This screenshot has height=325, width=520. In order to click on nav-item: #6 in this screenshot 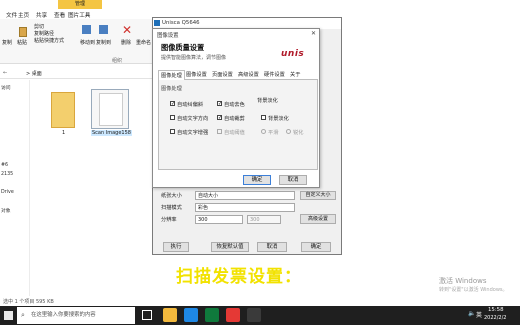, I will do `click(4, 165)`.